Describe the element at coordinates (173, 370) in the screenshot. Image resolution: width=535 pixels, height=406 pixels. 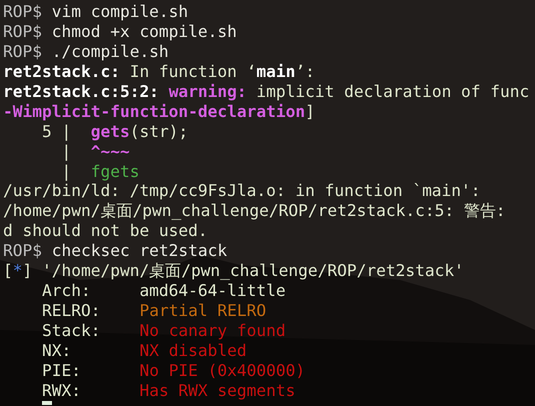
I see `terminal-line: PIE: No PIE (0x400000)` at that location.